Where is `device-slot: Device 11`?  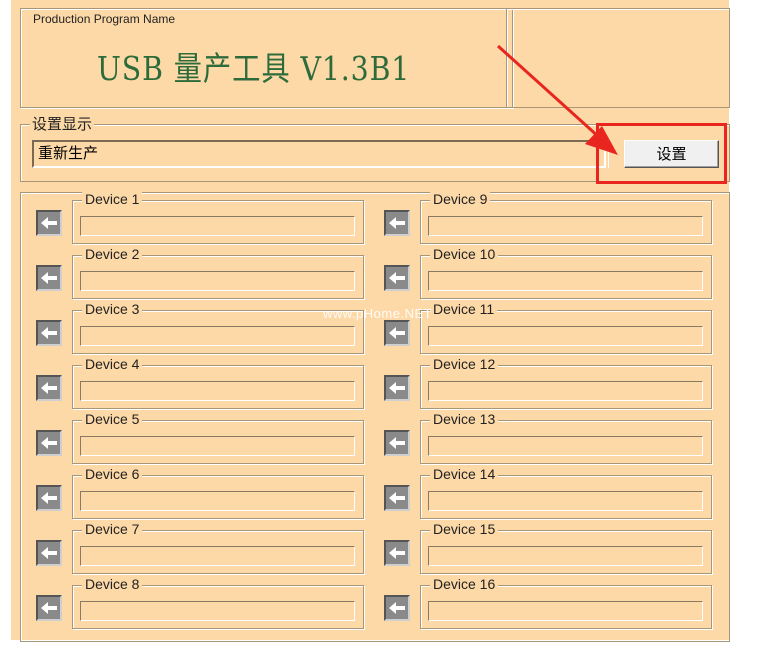
device-slot: Device 11 is located at coordinates (554, 327).